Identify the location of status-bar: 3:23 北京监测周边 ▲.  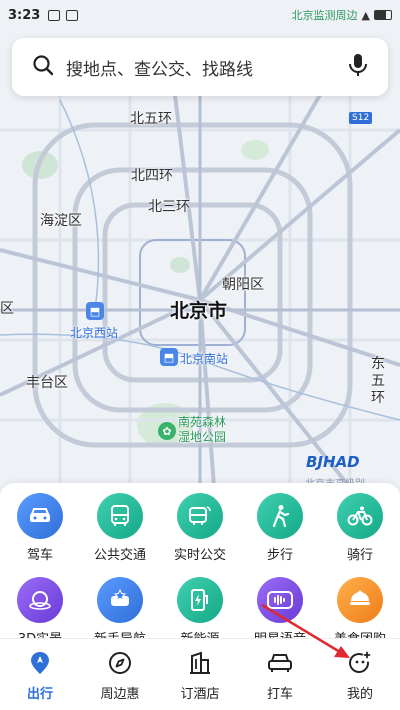
(200, 15).